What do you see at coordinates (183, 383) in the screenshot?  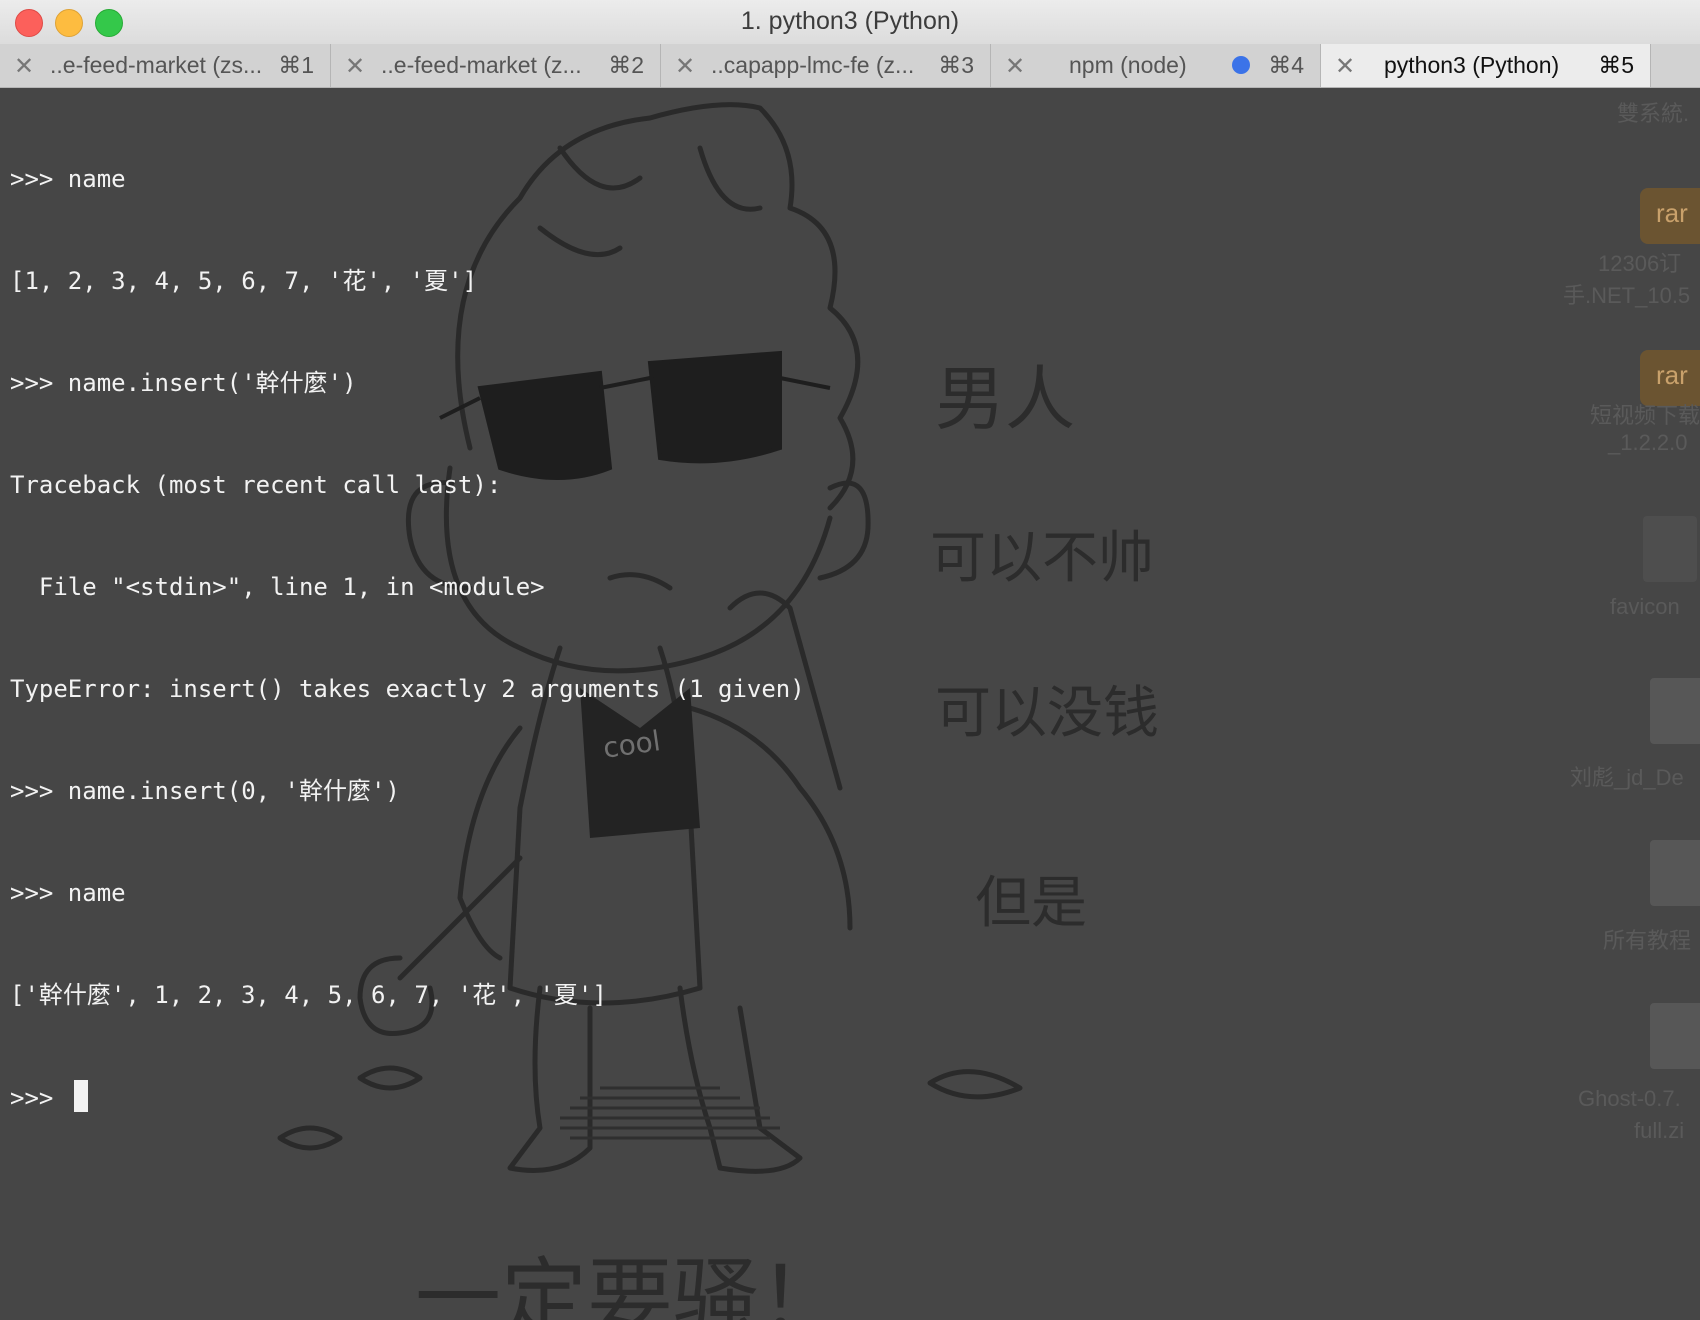 I see `terminal-line: >>> name.insert('幹什麼')` at bounding box center [183, 383].